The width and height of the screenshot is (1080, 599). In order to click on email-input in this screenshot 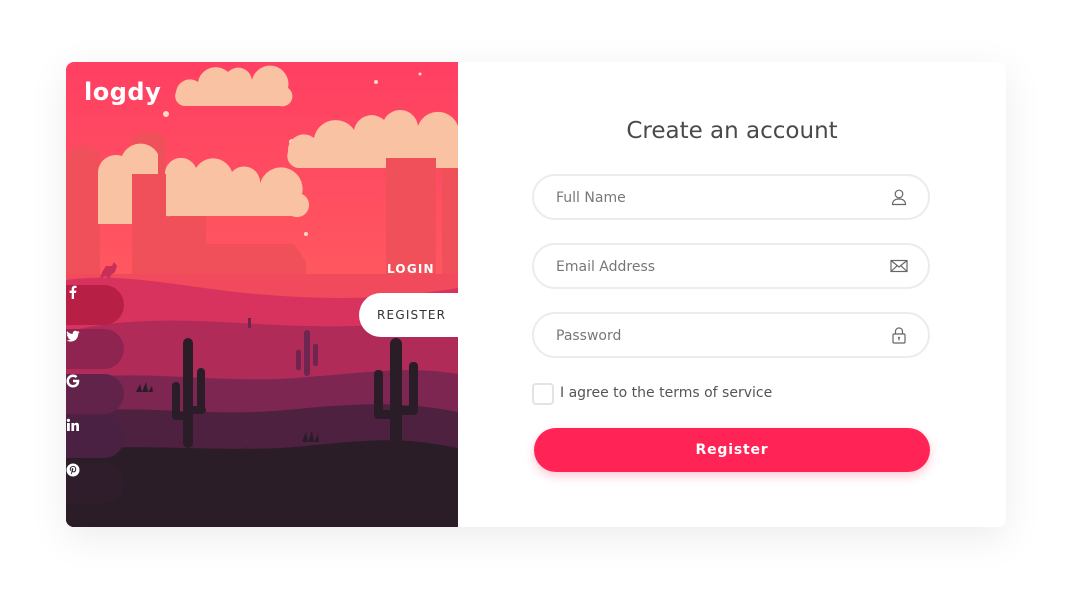, I will do `click(716, 267)`.